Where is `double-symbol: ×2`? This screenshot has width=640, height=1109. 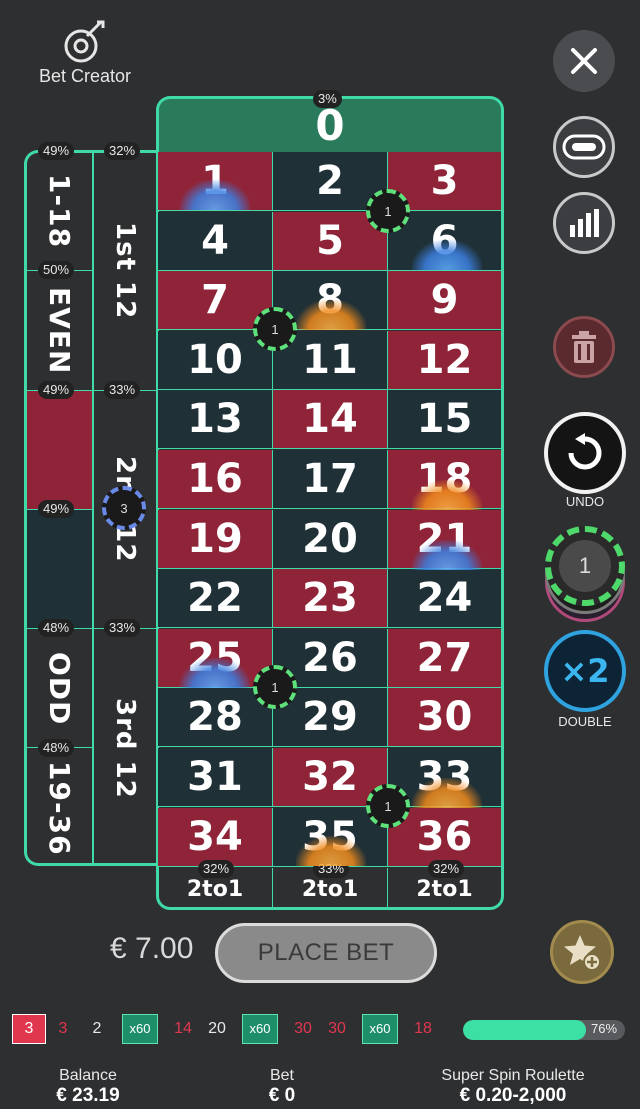
double-symbol: ×2 is located at coordinates (585, 671).